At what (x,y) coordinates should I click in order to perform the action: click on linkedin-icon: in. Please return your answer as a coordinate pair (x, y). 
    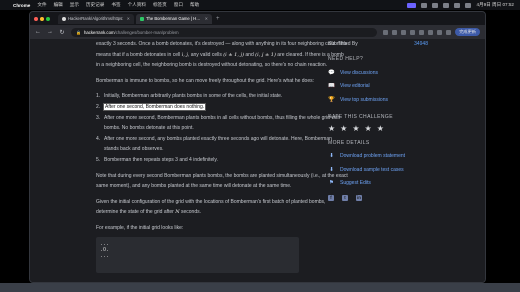
    Looking at the image, I should click on (359, 198).